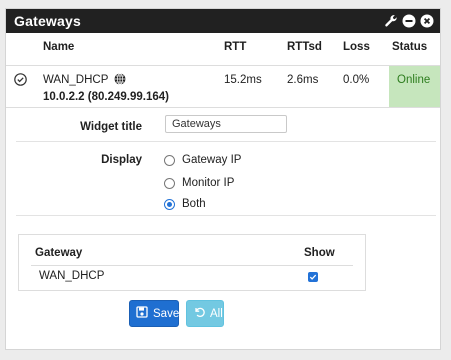 This screenshot has width=451, height=360. Describe the element at coordinates (390, 21) in the screenshot. I see `wrench-icon` at that location.